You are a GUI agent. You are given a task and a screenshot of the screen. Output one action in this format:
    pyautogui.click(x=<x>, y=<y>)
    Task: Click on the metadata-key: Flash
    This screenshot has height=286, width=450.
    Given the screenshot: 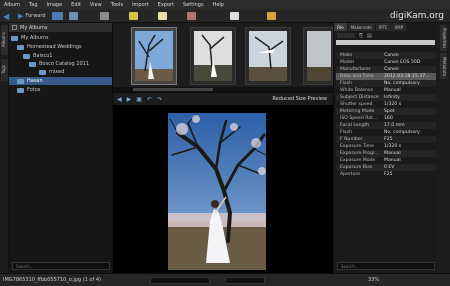 What is the action you would take?
    pyautogui.click(x=346, y=132)
    